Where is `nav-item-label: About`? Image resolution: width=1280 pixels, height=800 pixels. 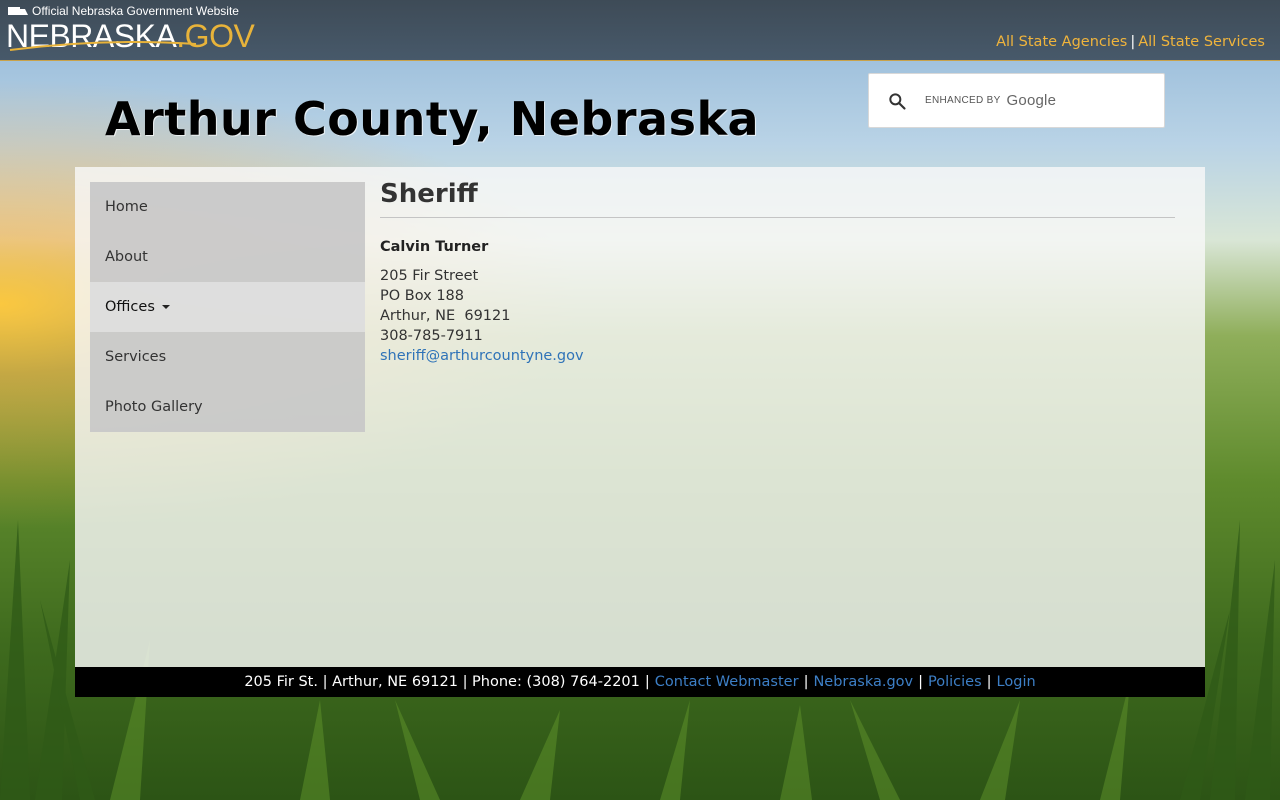 nav-item-label: About is located at coordinates (126, 257).